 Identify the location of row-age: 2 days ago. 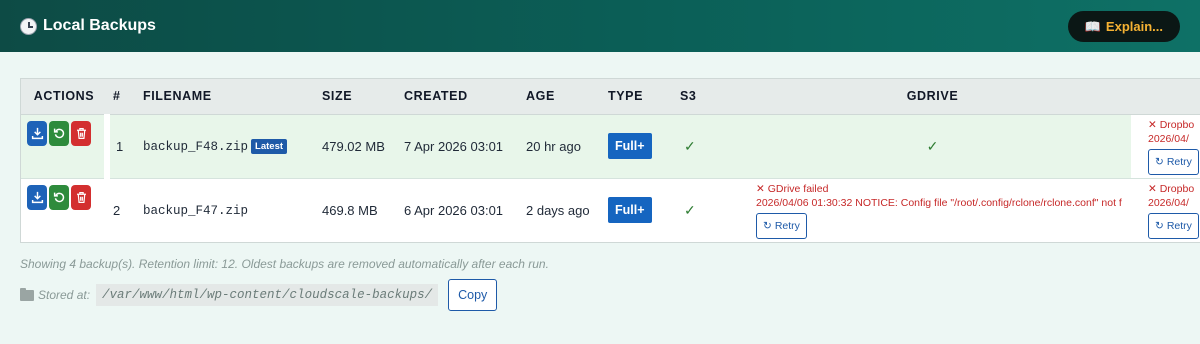
(558, 210).